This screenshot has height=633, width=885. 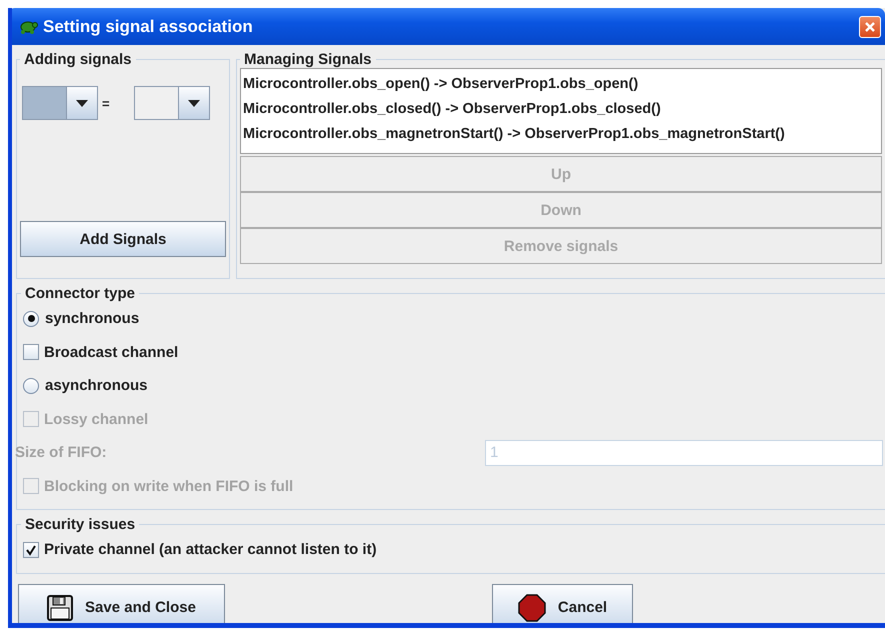 What do you see at coordinates (562, 603) in the screenshot?
I see `cancel-button: Cancel` at bounding box center [562, 603].